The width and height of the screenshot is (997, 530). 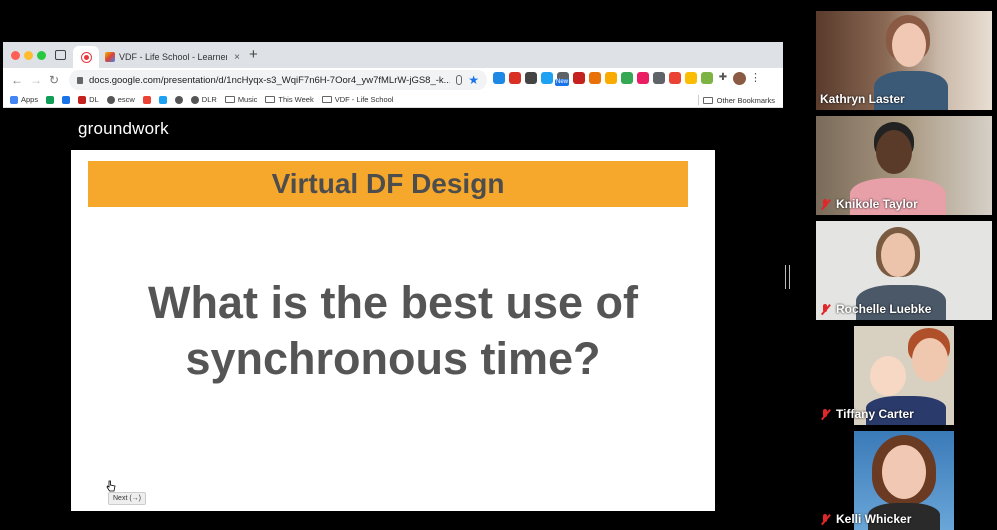 I want to click on next-tooltip: Next (→), so click(x=127, y=498).